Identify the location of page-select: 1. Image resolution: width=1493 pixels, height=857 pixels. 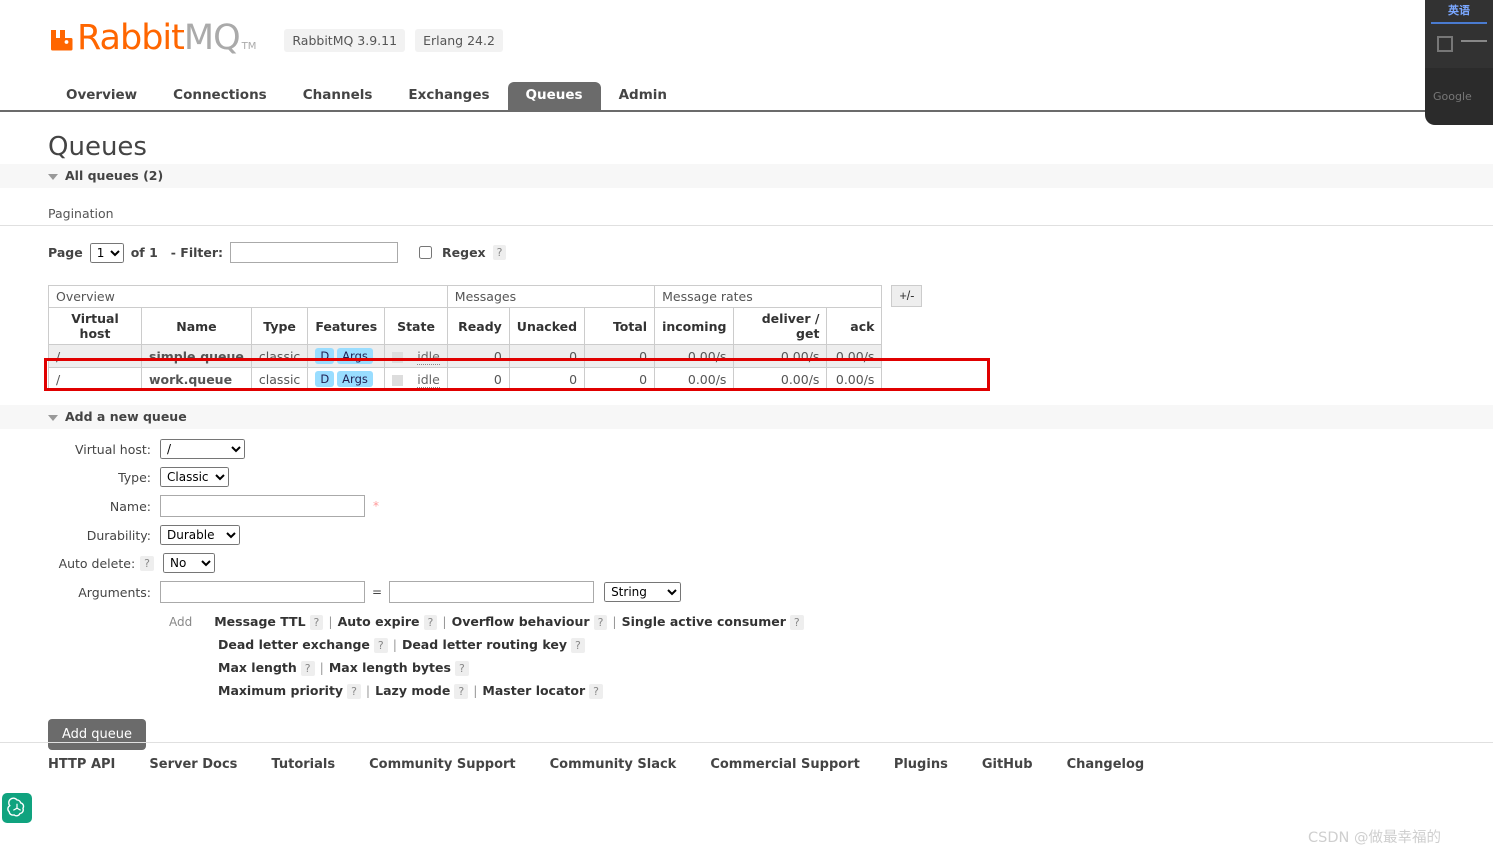
(106, 252).